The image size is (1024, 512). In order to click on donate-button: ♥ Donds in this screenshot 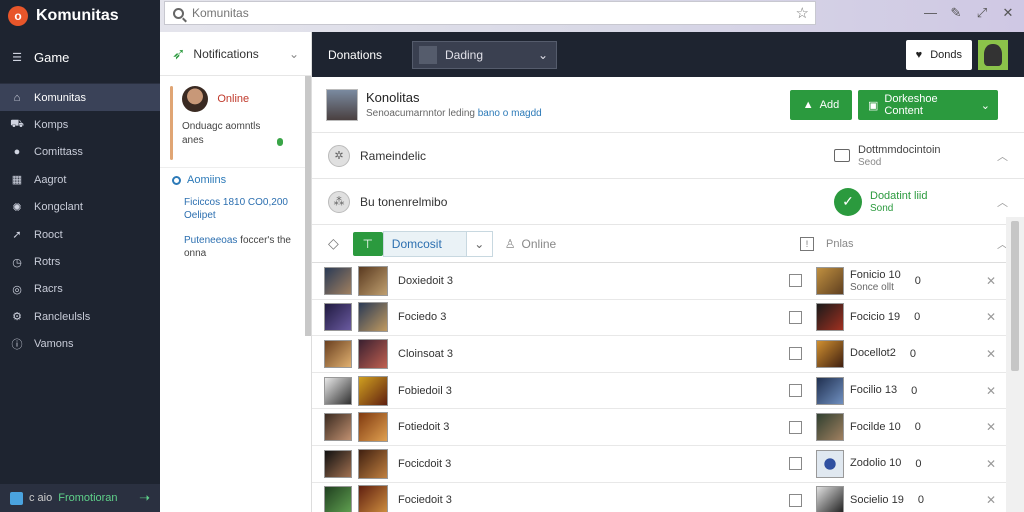, I will do `click(938, 55)`.